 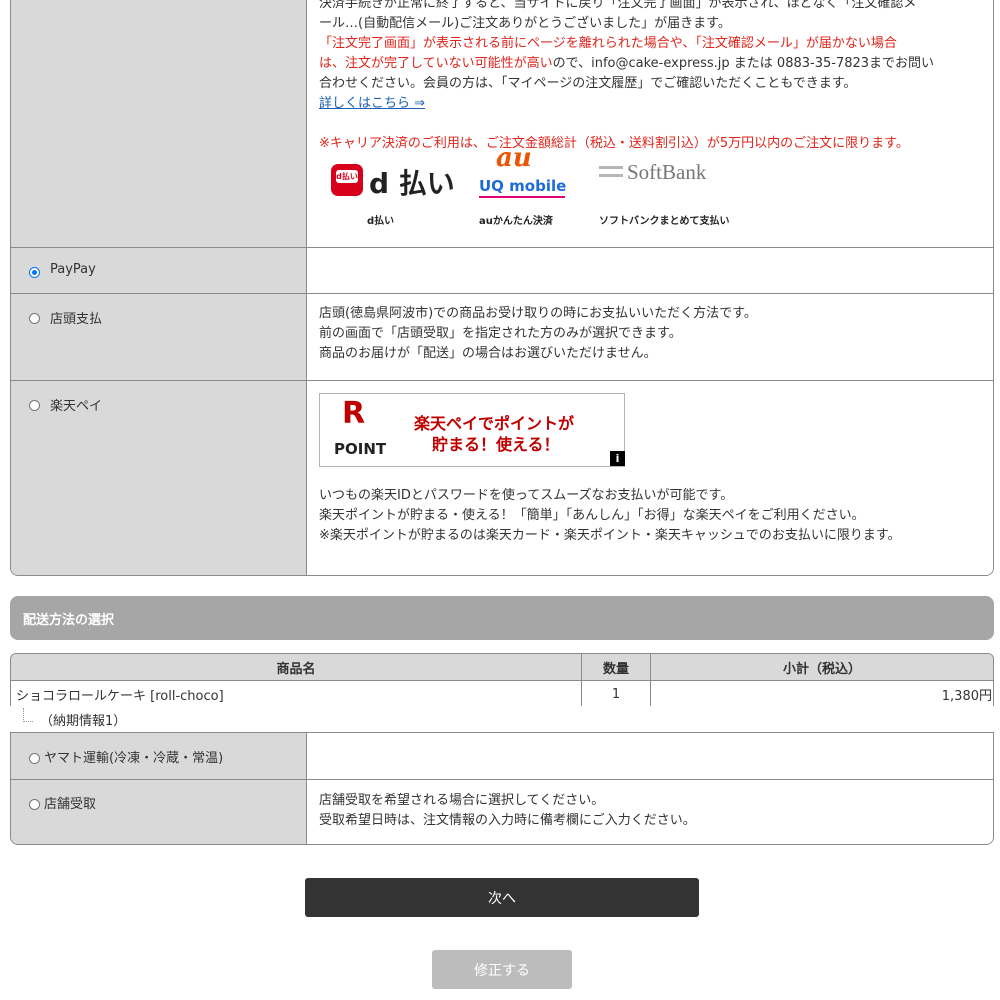 I want to click on paypay-row: PayPay, so click(x=502, y=270).